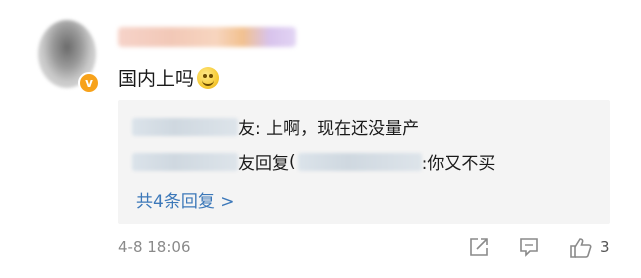 The image size is (641, 278). What do you see at coordinates (156, 79) in the screenshot?
I see `comment-text: 国内上吗` at bounding box center [156, 79].